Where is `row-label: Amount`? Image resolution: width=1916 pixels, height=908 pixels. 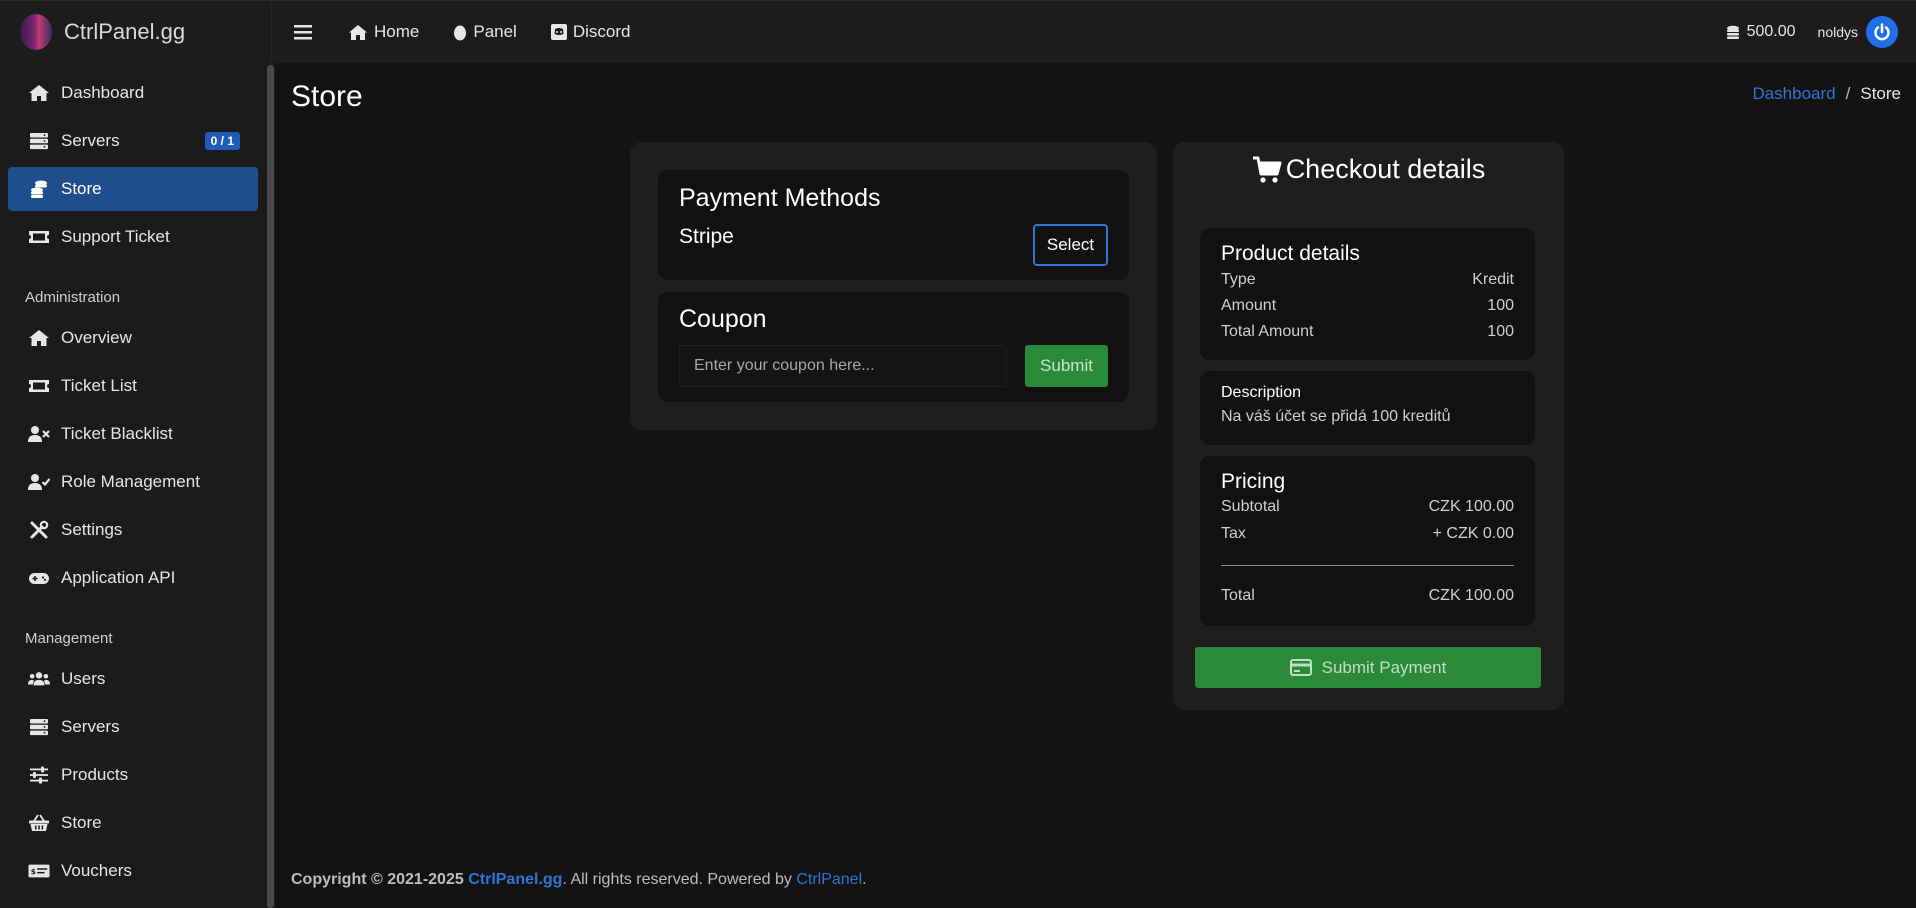
row-label: Amount is located at coordinates (1249, 305).